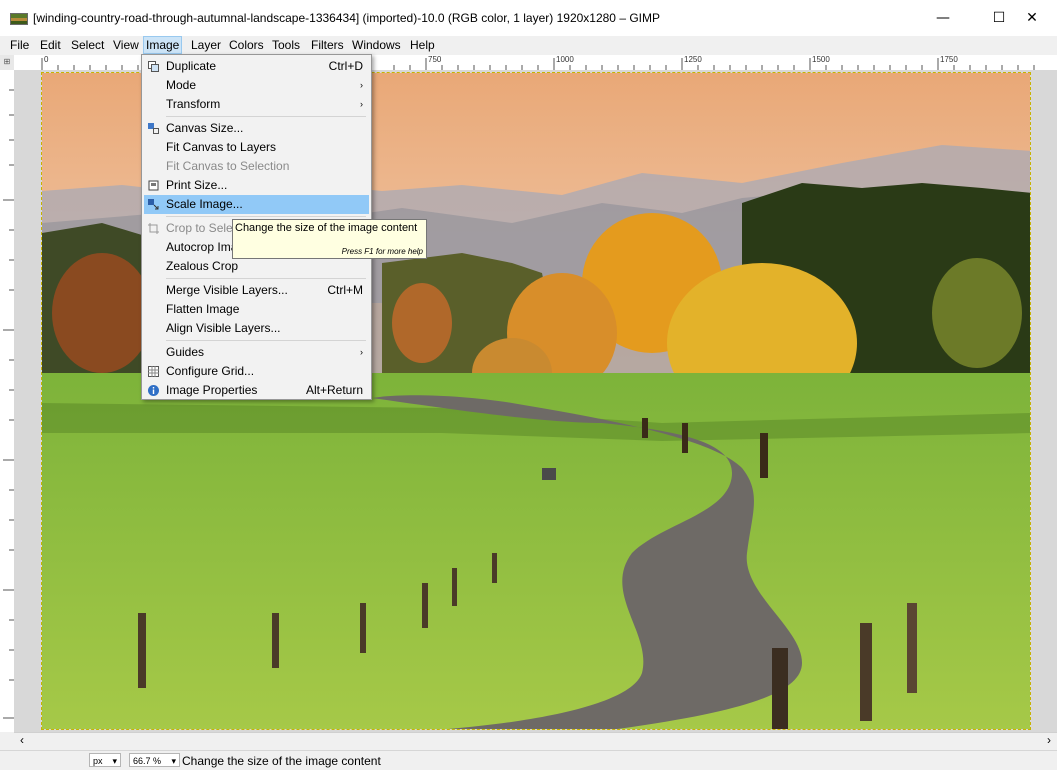 The width and height of the screenshot is (1057, 770). What do you see at coordinates (949, 59) in the screenshot?
I see `ruler-label: 1750` at bounding box center [949, 59].